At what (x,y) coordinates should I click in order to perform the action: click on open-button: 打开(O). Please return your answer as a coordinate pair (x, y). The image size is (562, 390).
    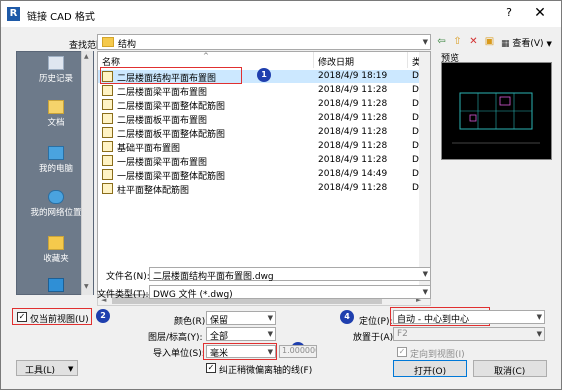
    Looking at the image, I should click on (430, 368).